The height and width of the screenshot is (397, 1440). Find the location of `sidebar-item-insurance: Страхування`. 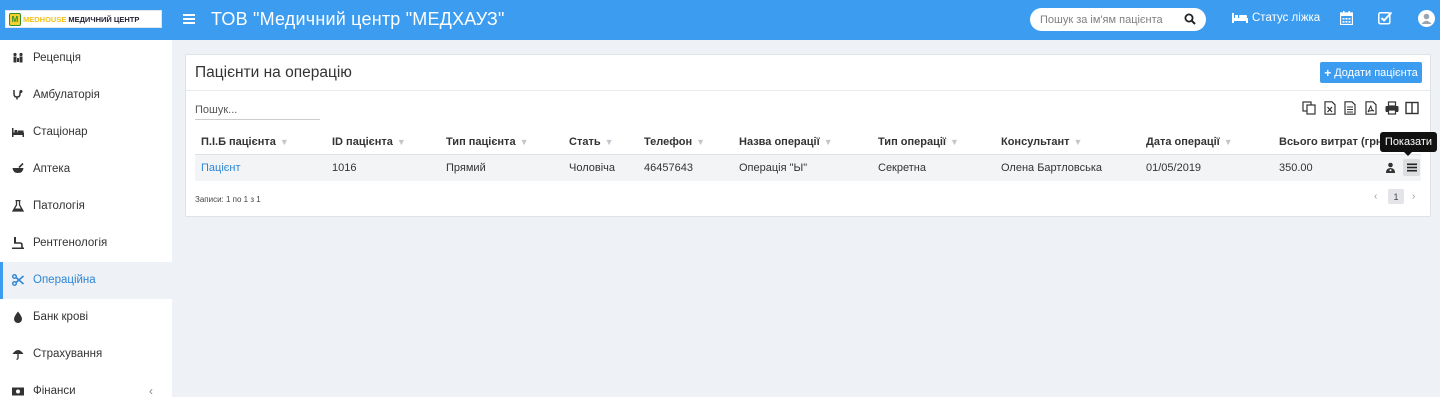

sidebar-item-insurance: Страхування is located at coordinates (86, 354).